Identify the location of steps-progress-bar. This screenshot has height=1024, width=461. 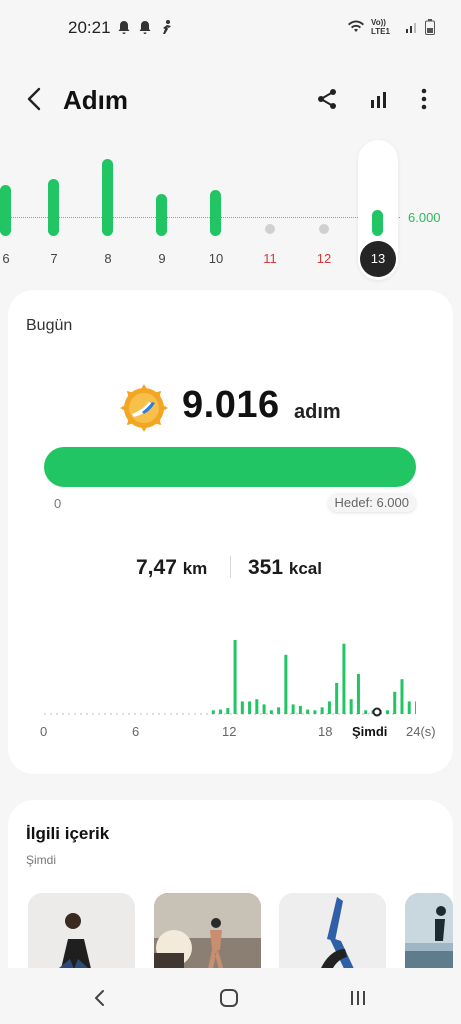
(230, 467).